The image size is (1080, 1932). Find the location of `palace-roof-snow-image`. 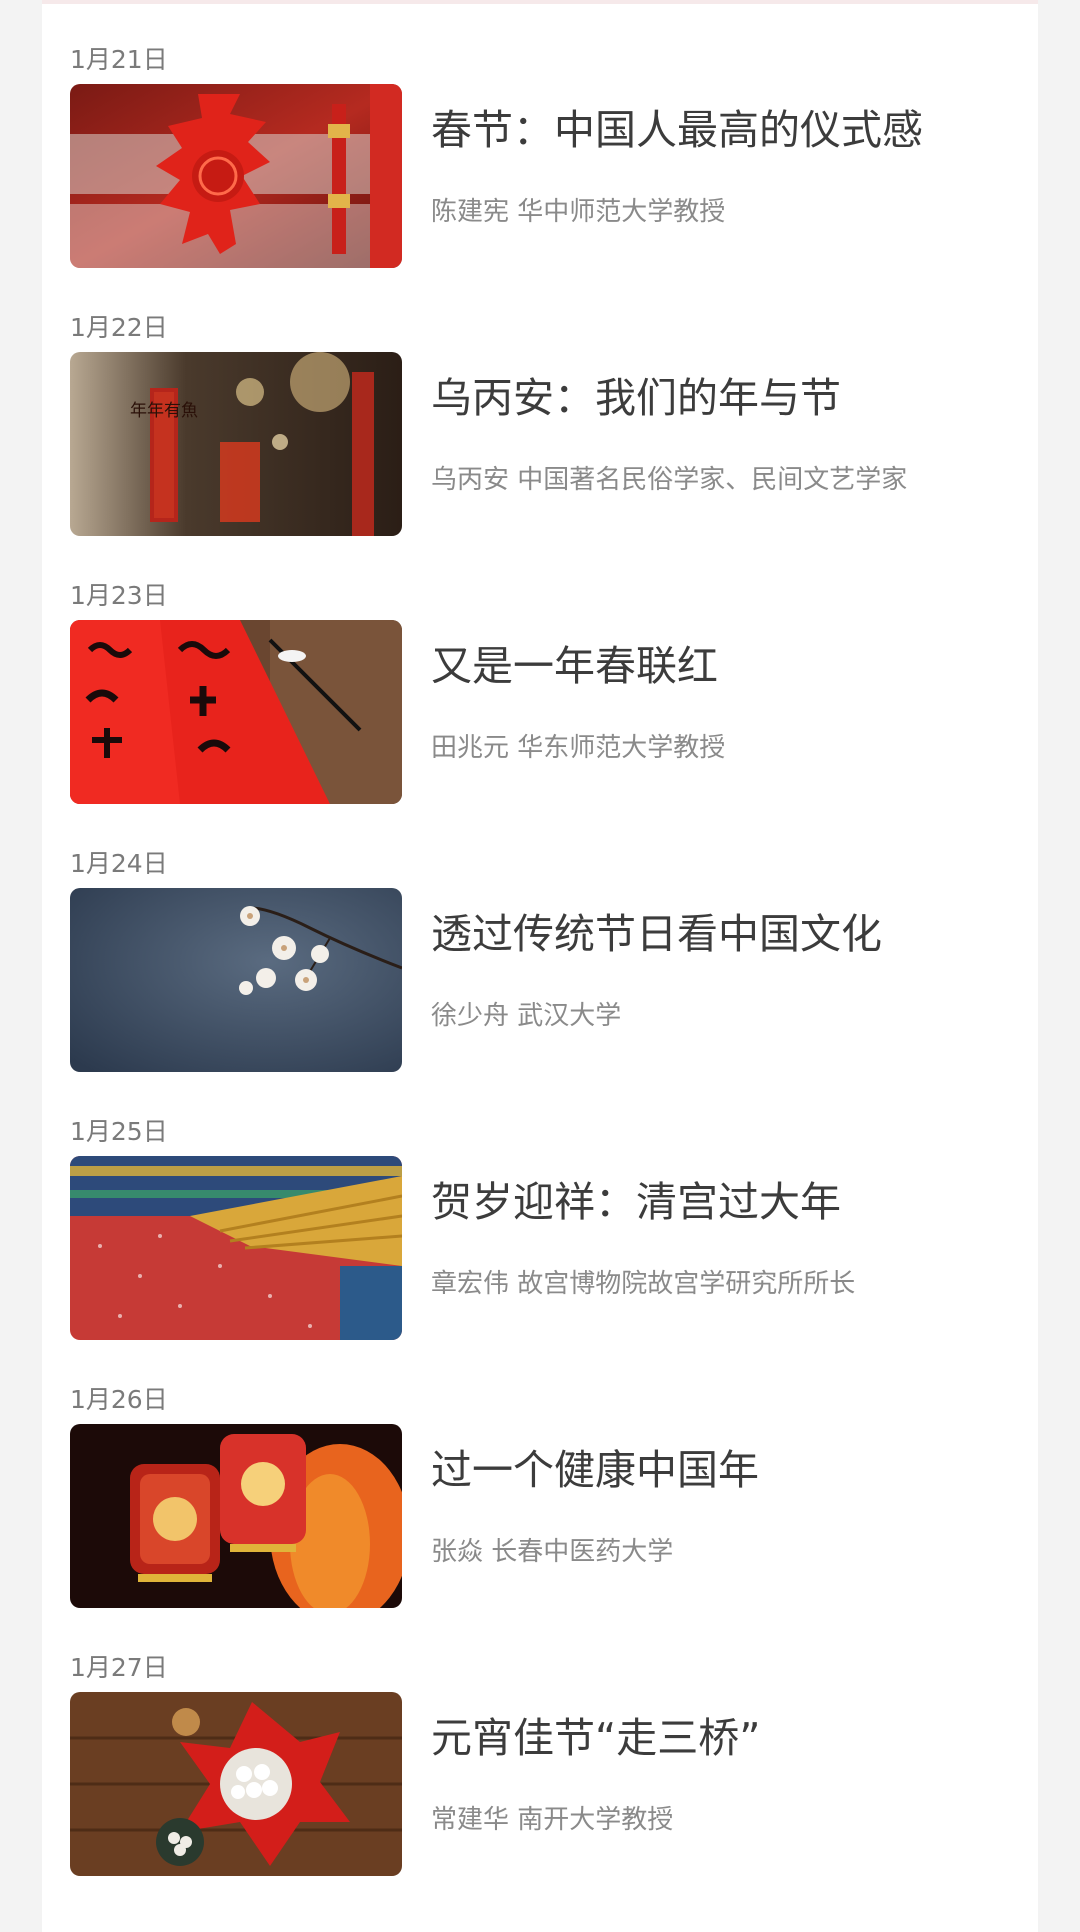

palace-roof-snow-image is located at coordinates (236, 1248).